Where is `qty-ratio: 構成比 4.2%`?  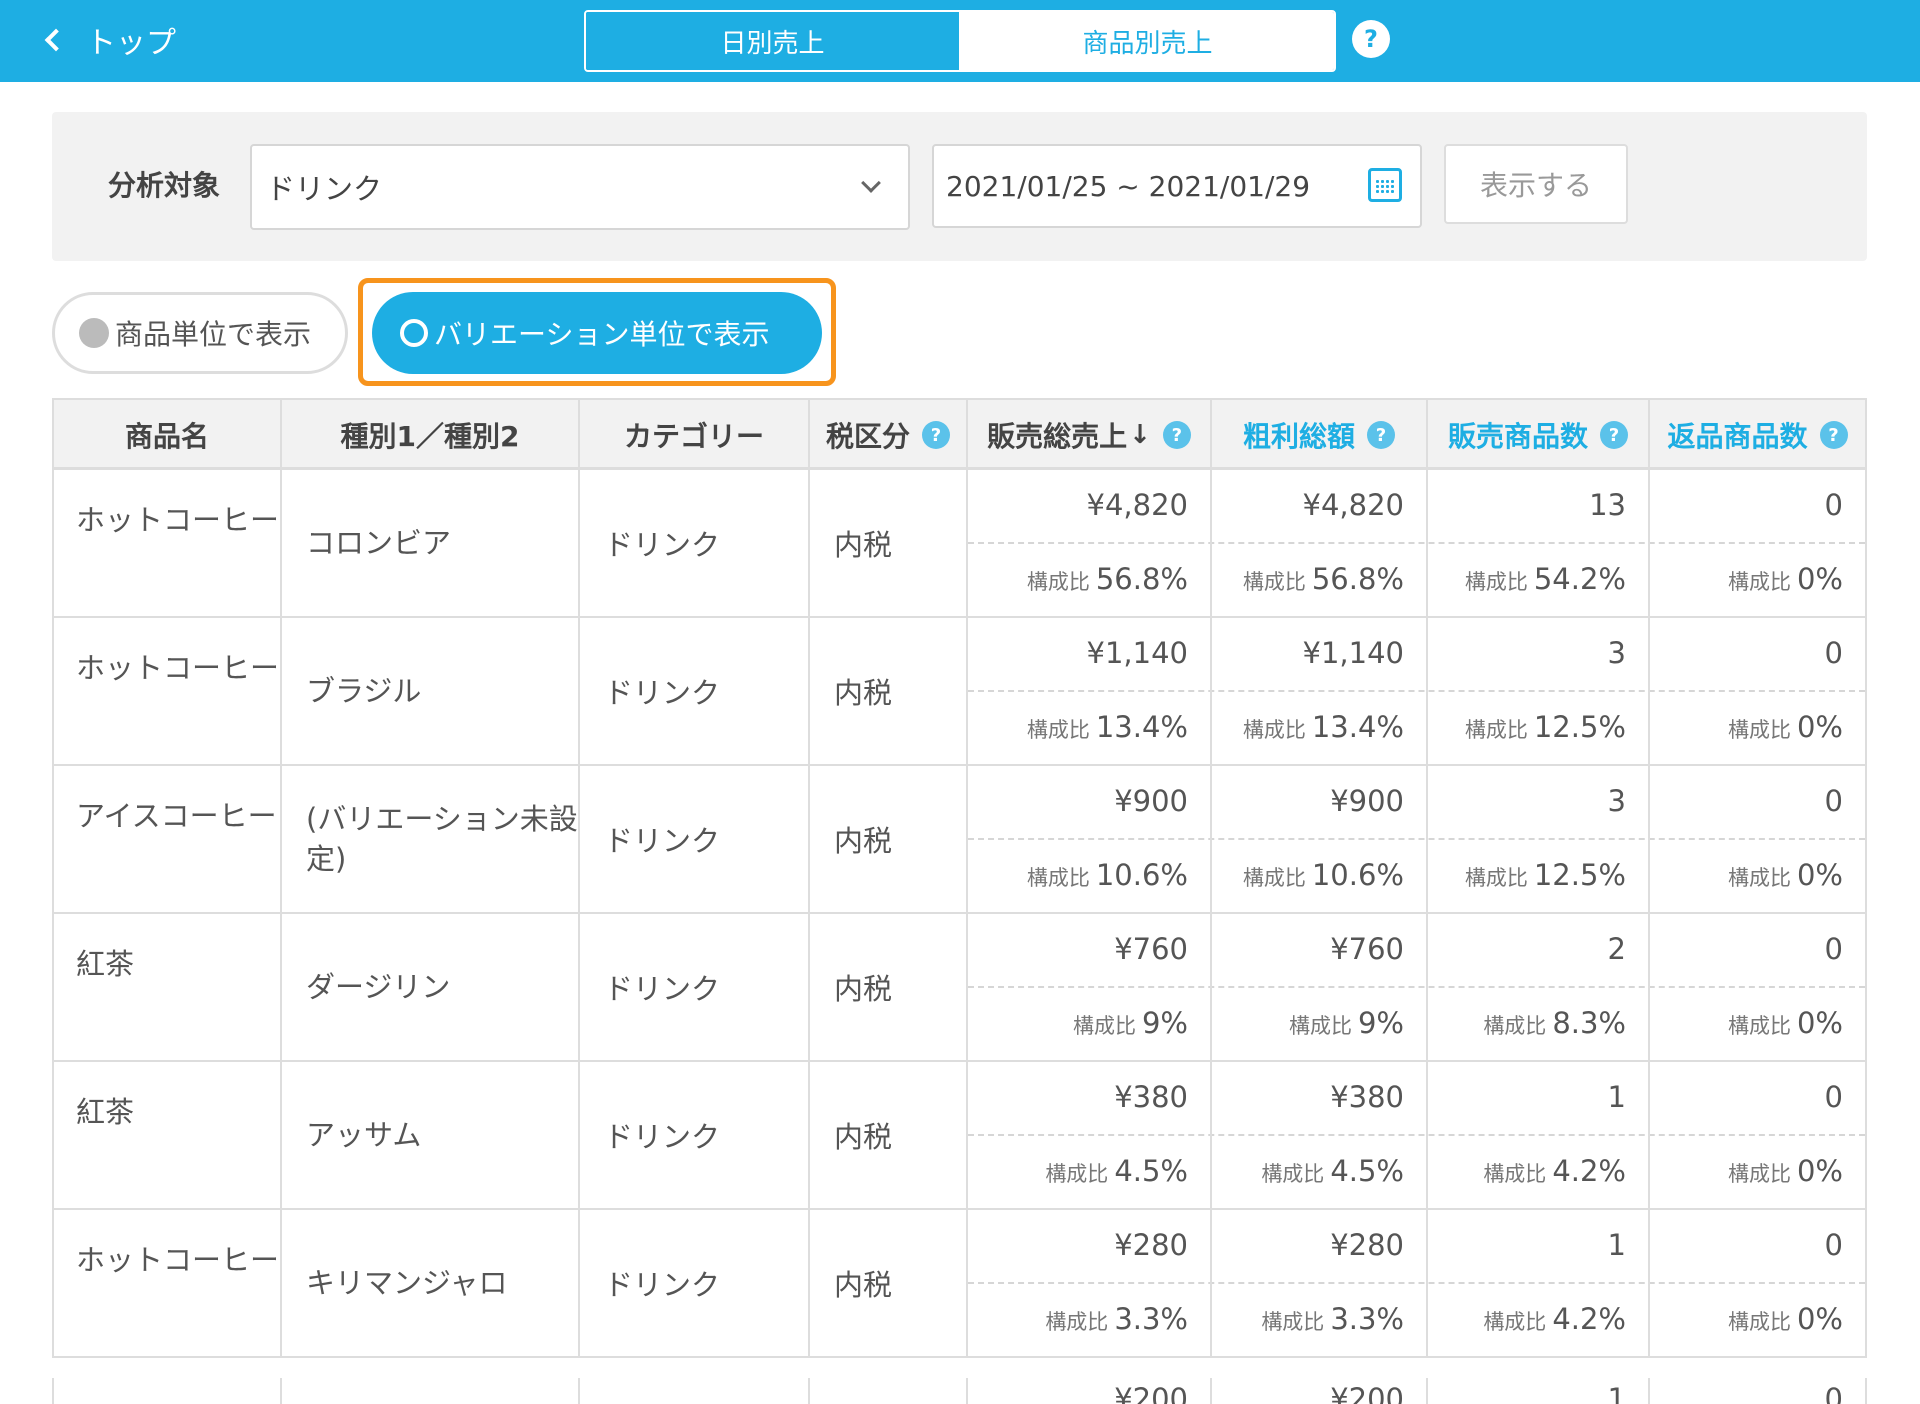 qty-ratio: 構成比 4.2% is located at coordinates (1554, 1171).